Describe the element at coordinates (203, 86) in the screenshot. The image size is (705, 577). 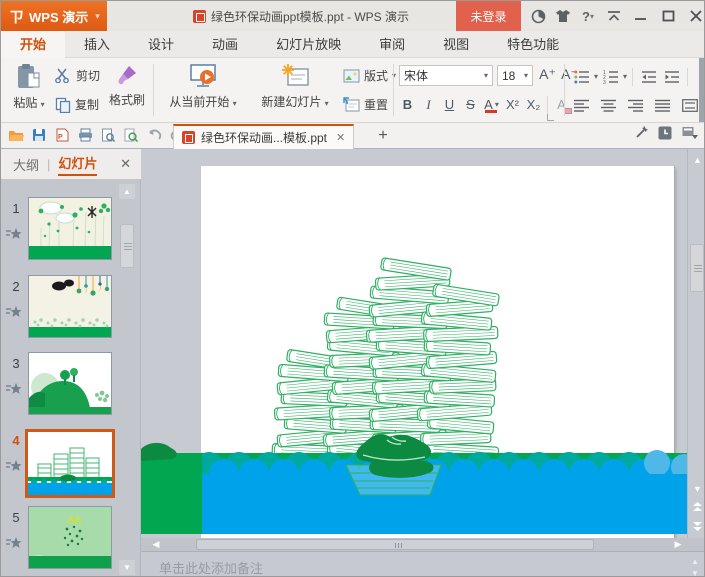
I see `play-from-current-button: 从当前开始 ▾` at that location.